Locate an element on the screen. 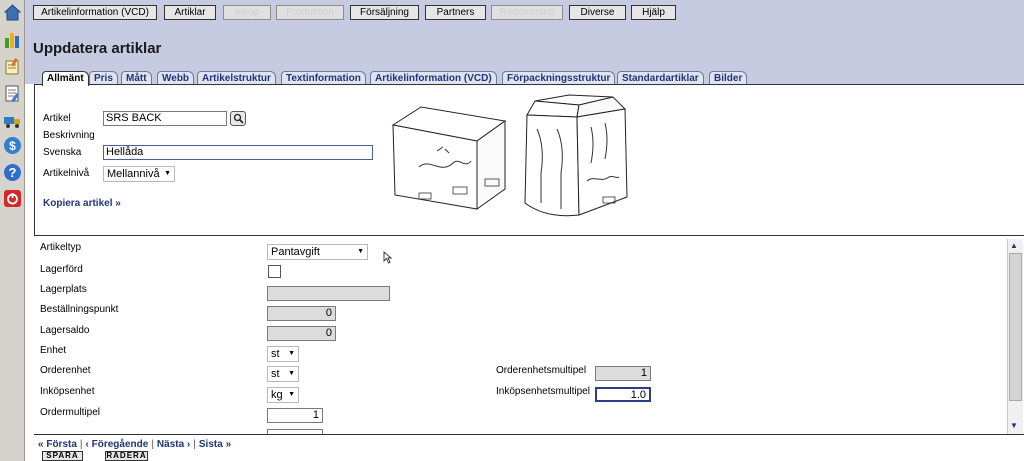  kopiera-artikel-link: Kopiera artikel » is located at coordinates (82, 203).